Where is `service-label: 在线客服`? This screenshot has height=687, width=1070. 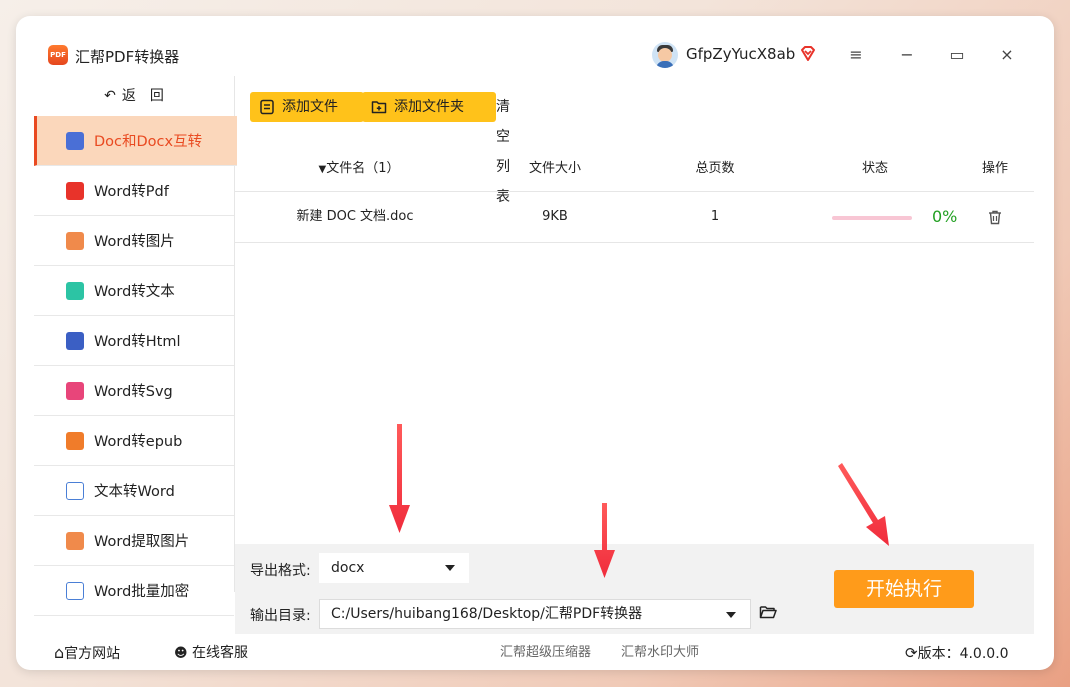 service-label: 在线客服 is located at coordinates (220, 653).